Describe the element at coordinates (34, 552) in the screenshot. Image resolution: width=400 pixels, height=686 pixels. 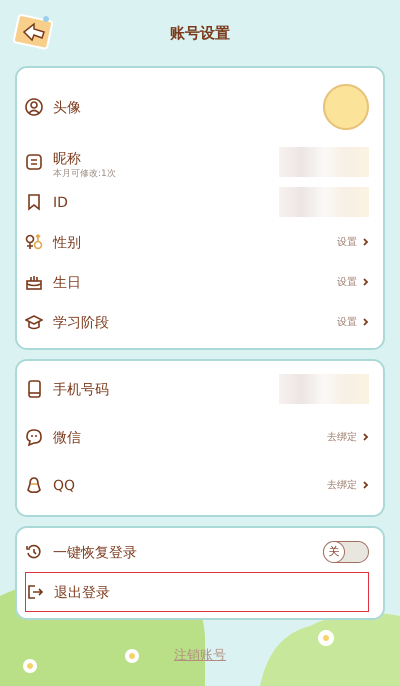
I see `history-icon` at that location.